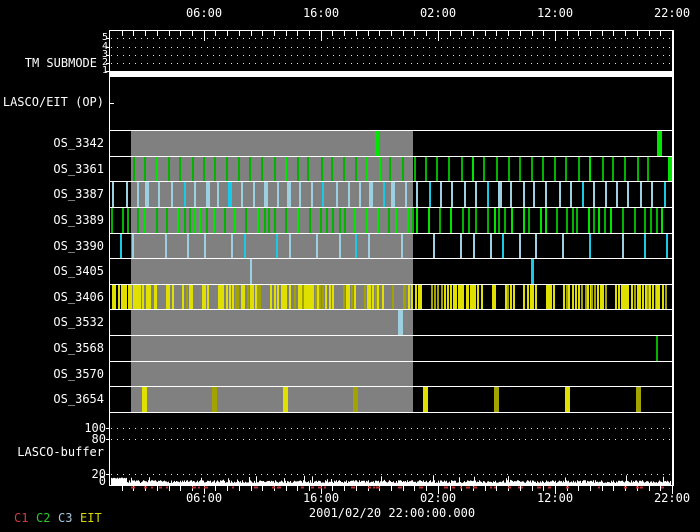 The image size is (700, 532). What do you see at coordinates (391, 412) in the screenshot?
I see `row-separator` at bounding box center [391, 412].